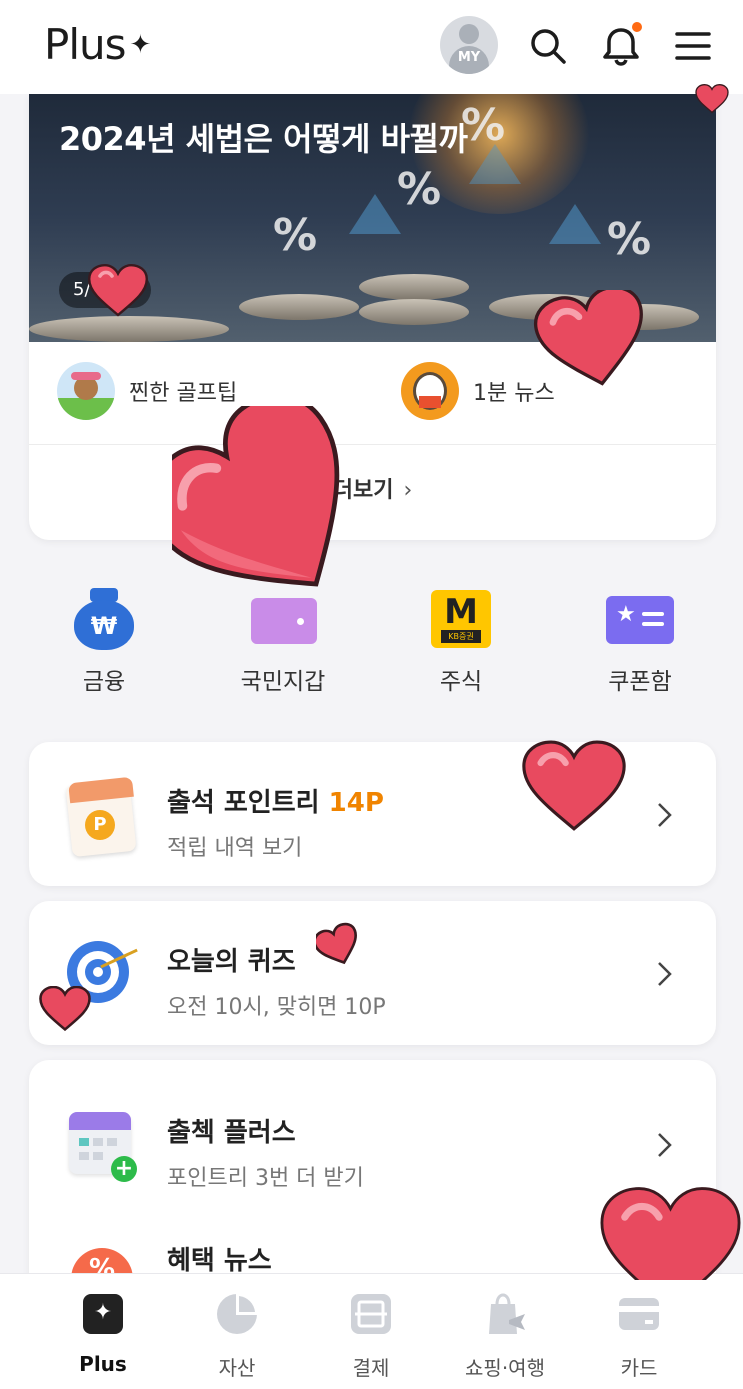  Describe the element at coordinates (461, 682) in the screenshot. I see `quick-menu-label: 주식` at that location.